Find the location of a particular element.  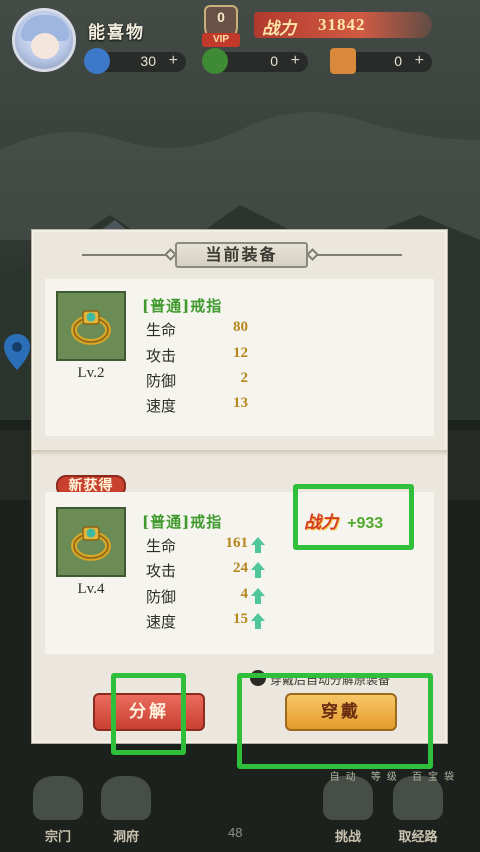

resource-crystal: 30 + is located at coordinates (135, 61).